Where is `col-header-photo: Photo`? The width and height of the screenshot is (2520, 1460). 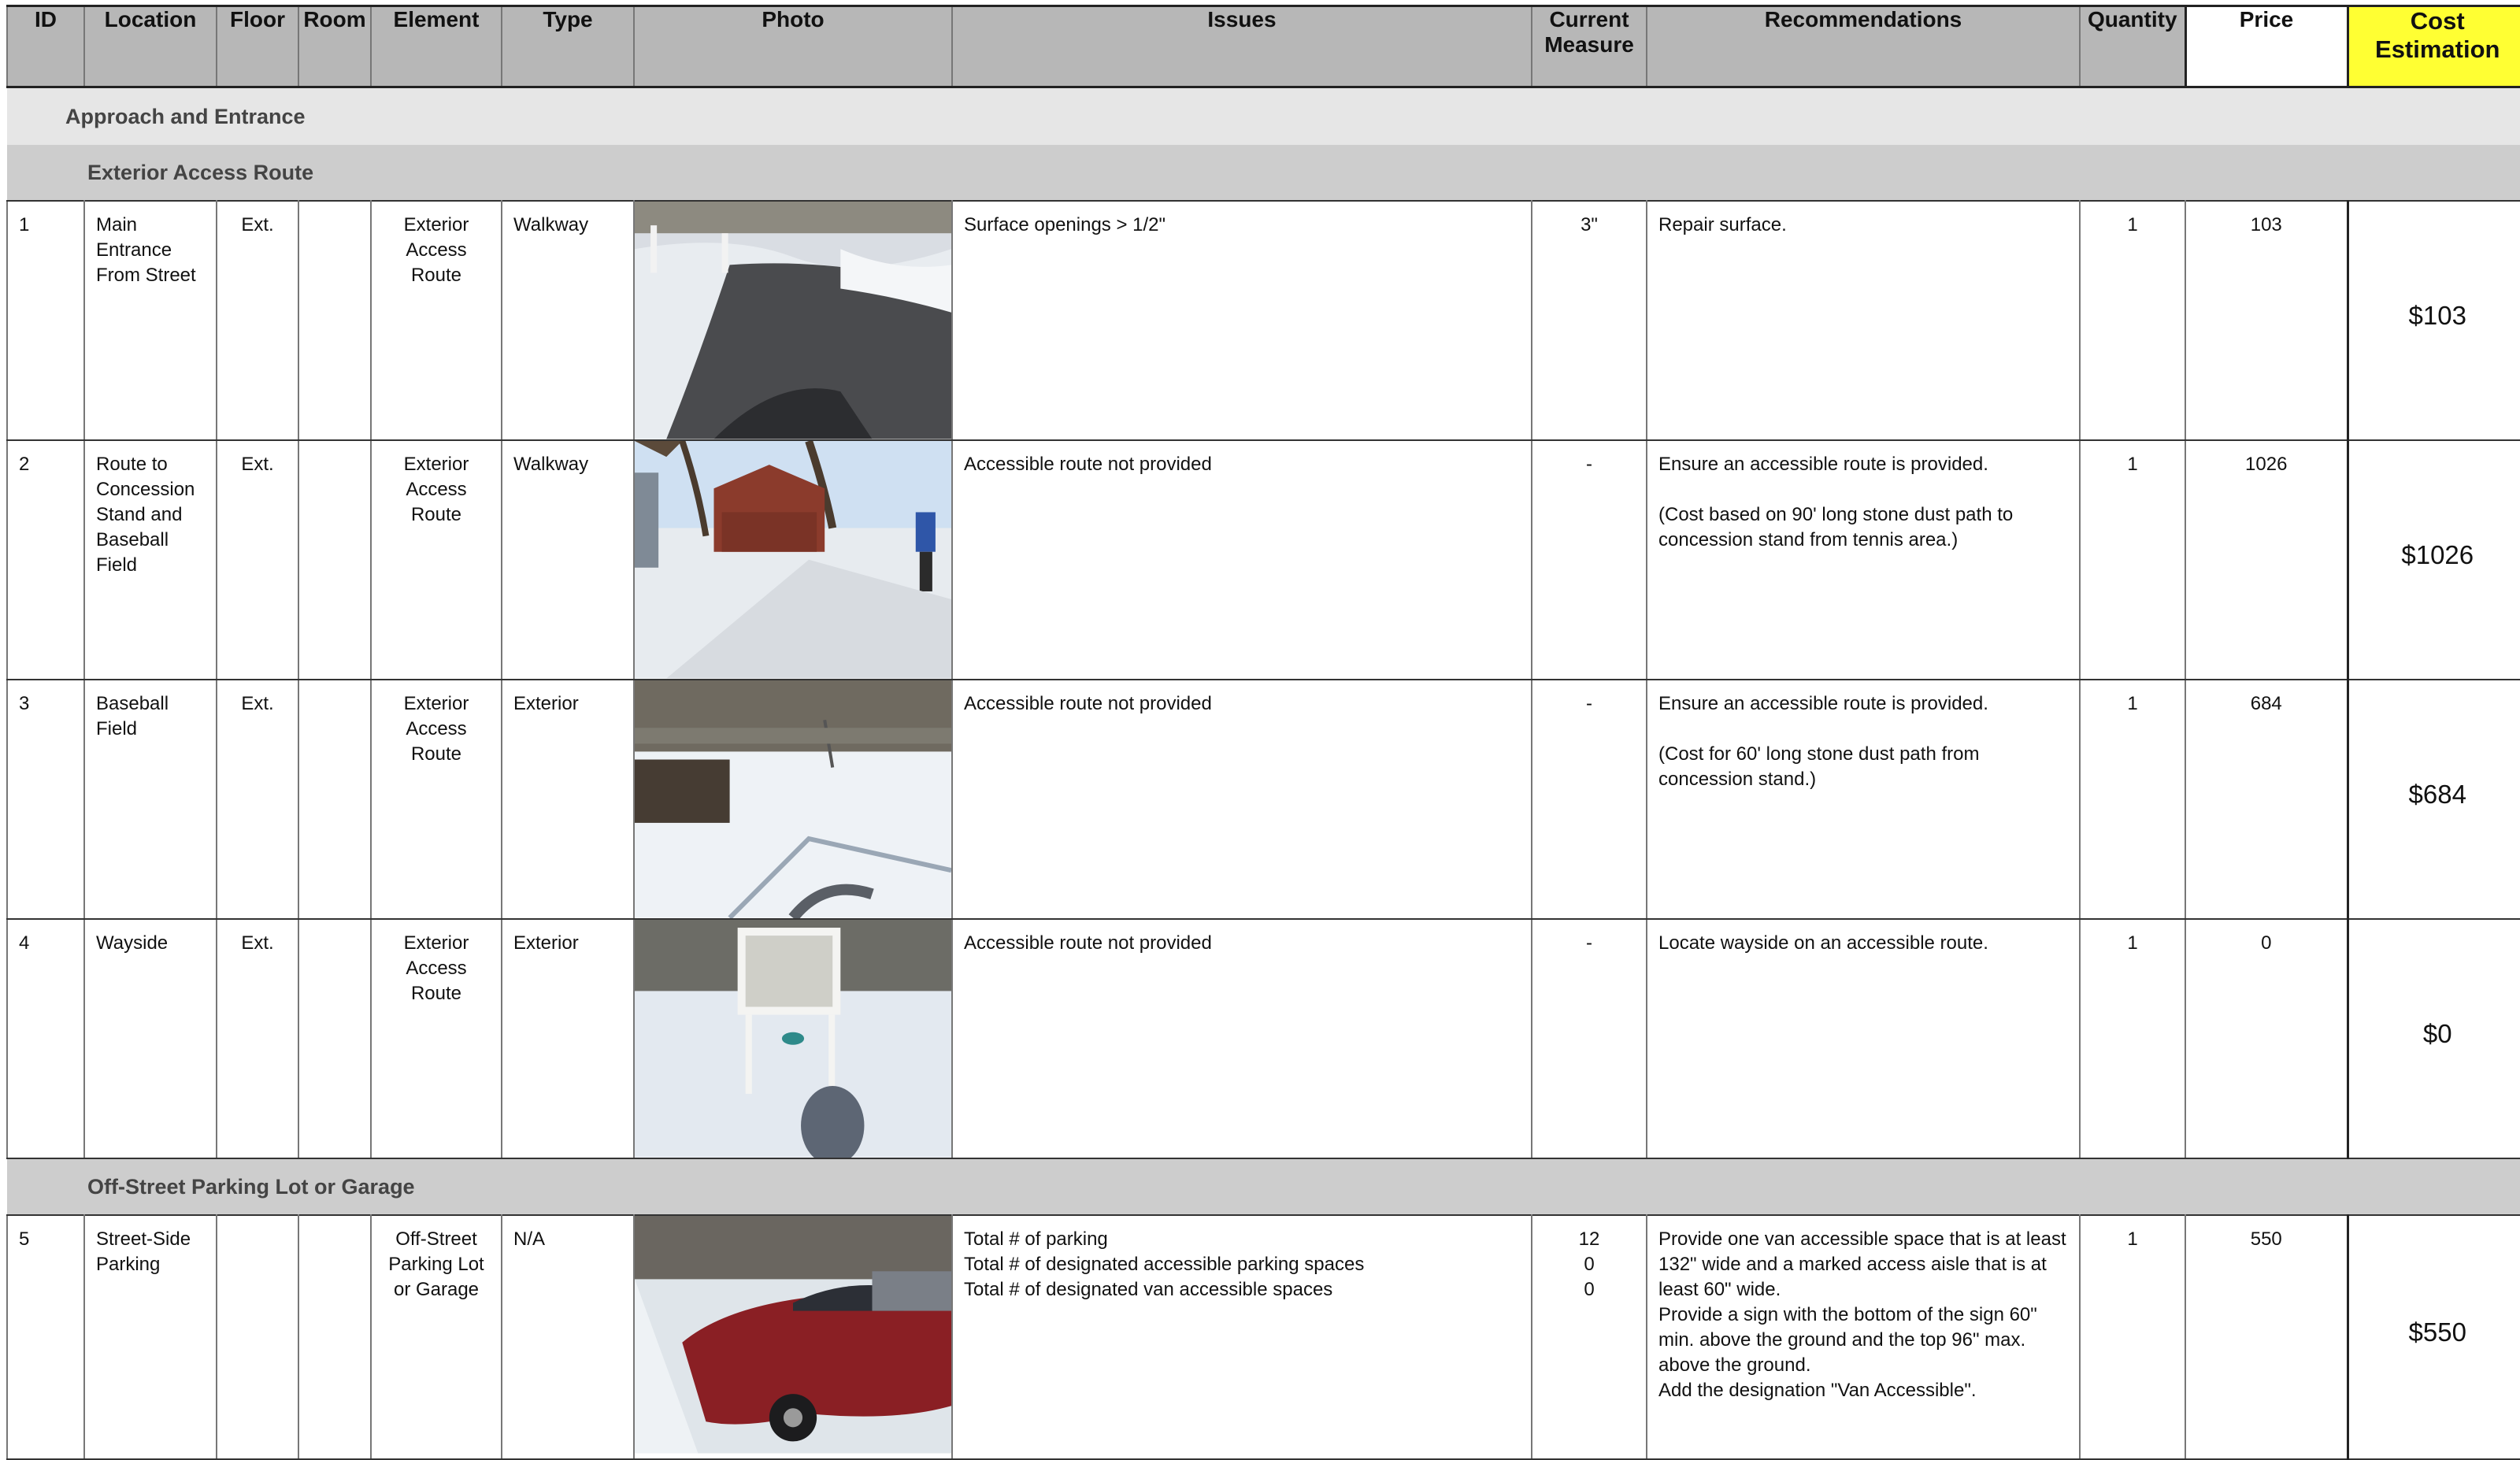
col-header-photo: Photo is located at coordinates (793, 46).